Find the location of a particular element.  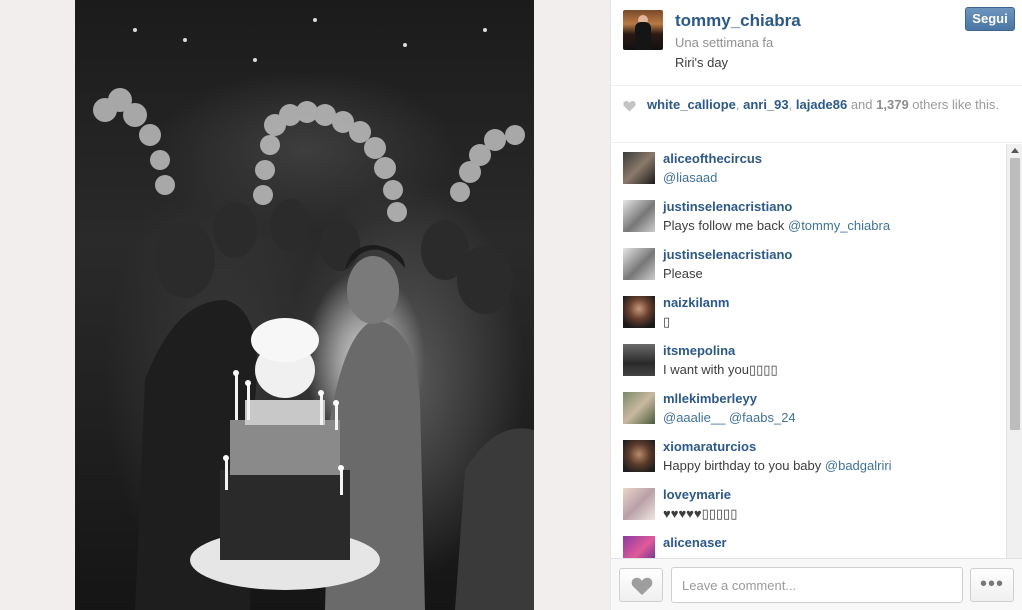

likes-count: 1,379 is located at coordinates (892, 104).